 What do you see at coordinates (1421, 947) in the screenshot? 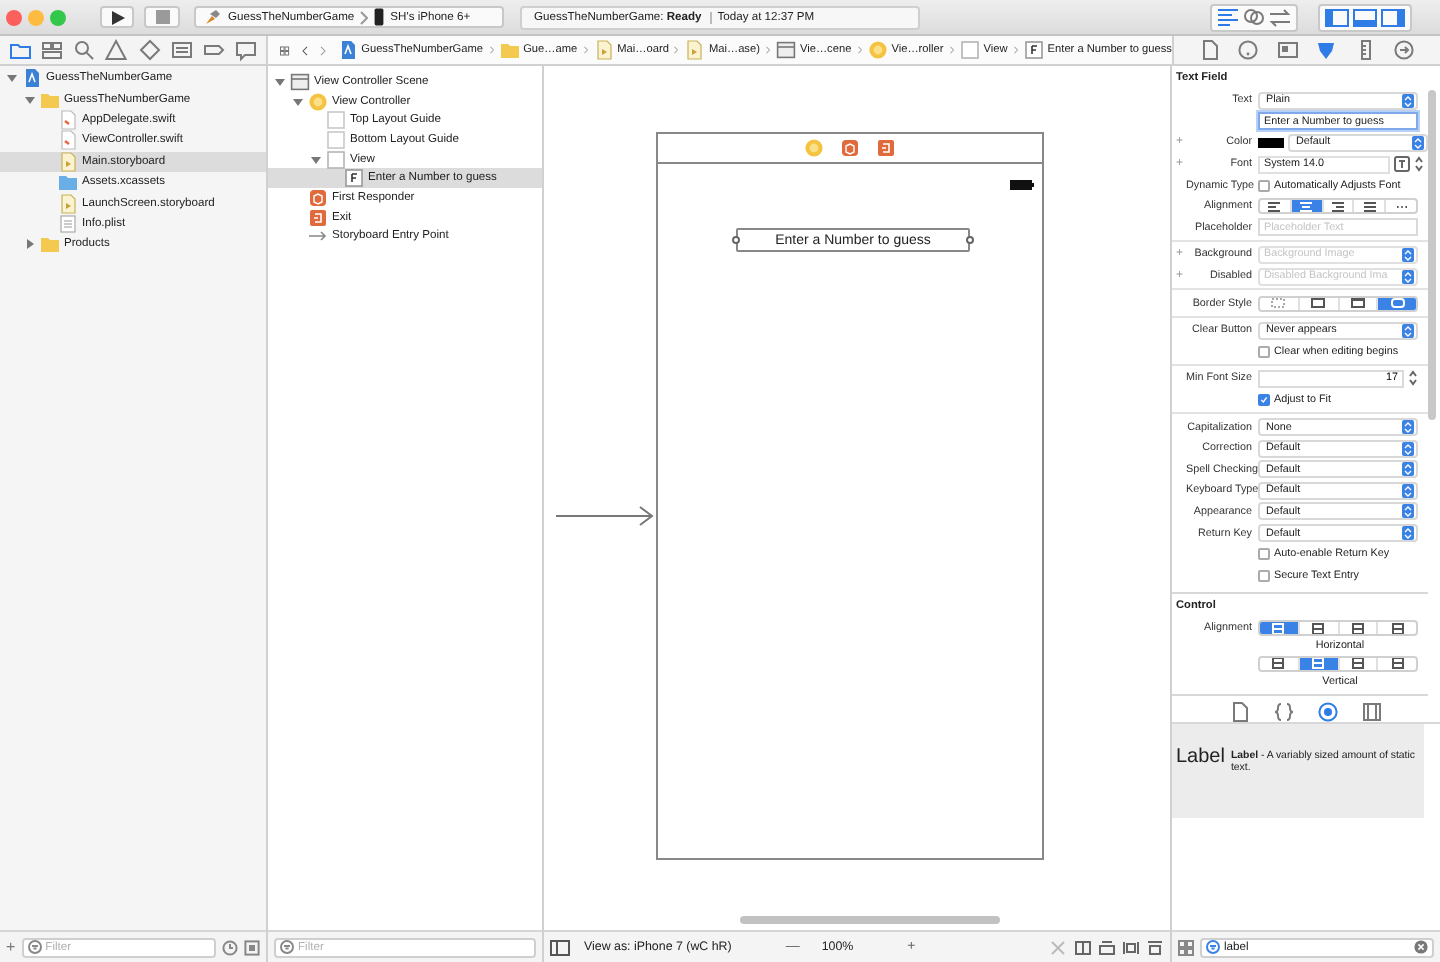
I see `clear-icon` at bounding box center [1421, 947].